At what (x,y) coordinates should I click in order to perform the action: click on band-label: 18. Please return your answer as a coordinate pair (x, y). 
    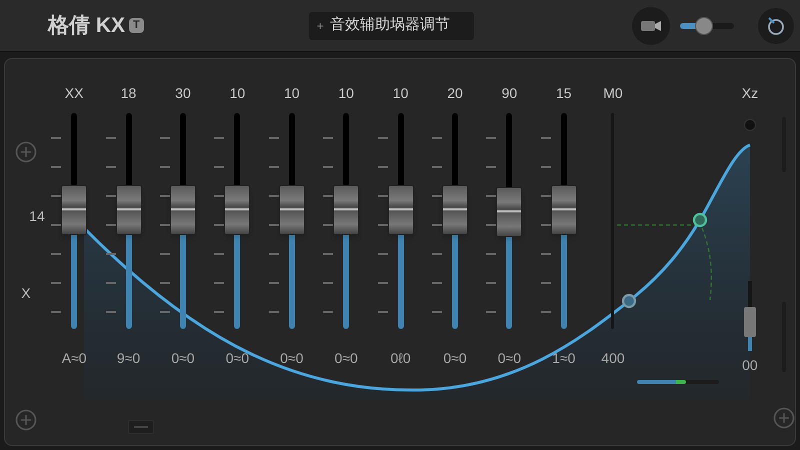
    Looking at the image, I should click on (128, 93).